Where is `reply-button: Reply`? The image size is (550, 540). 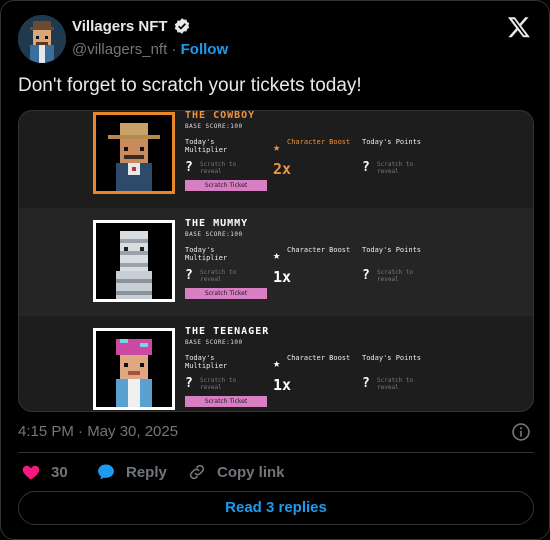 reply-button: Reply is located at coordinates (131, 472).